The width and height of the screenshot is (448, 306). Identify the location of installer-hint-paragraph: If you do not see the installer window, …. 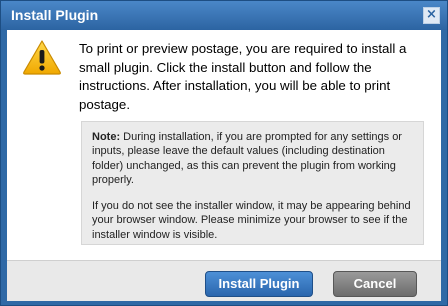
(251, 220).